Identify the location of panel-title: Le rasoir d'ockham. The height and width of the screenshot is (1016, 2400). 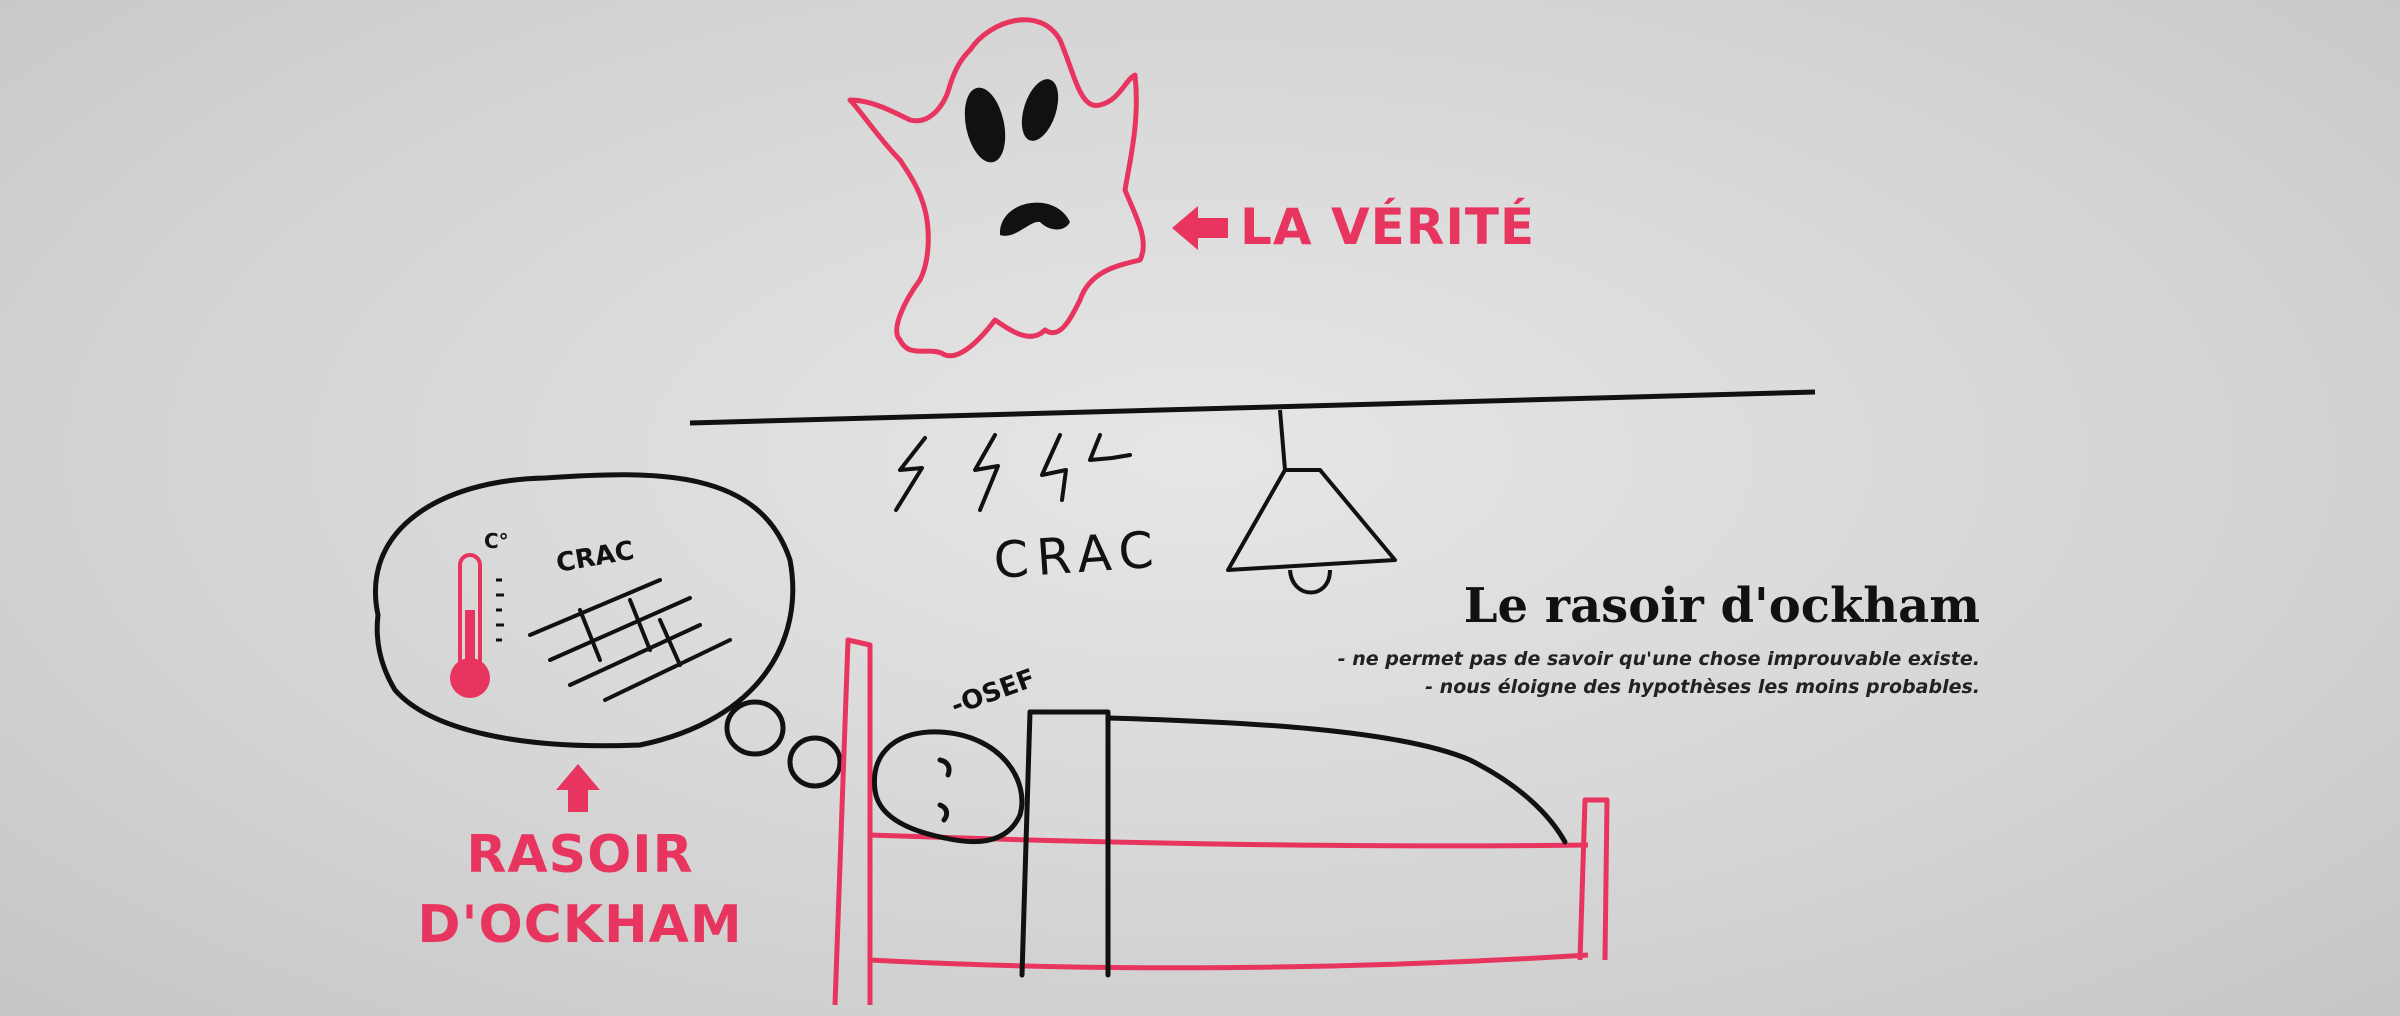
(1721, 606).